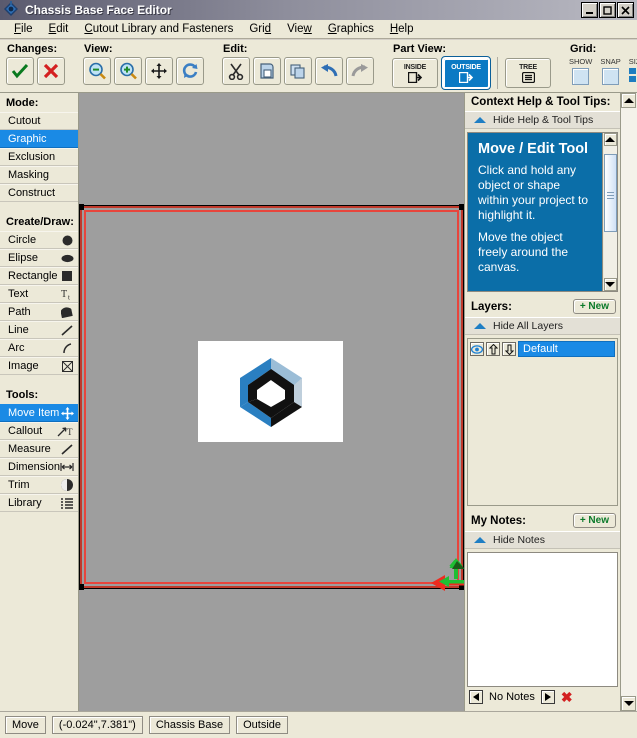 Image resolution: width=637 pixels, height=738 pixels. What do you see at coordinates (610, 139) in the screenshot?
I see `scroll-up-button` at bounding box center [610, 139].